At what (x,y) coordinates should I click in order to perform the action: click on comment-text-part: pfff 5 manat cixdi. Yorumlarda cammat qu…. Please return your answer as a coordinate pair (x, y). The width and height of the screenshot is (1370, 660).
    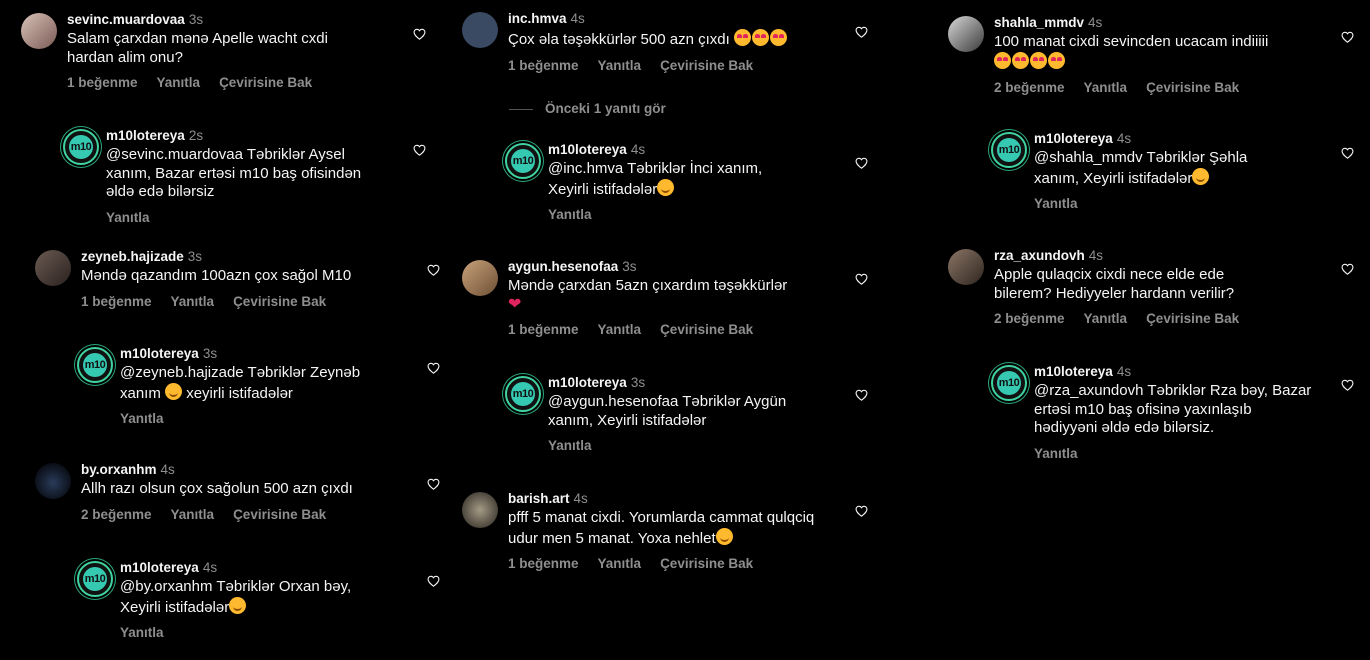
    Looking at the image, I should click on (661, 528).